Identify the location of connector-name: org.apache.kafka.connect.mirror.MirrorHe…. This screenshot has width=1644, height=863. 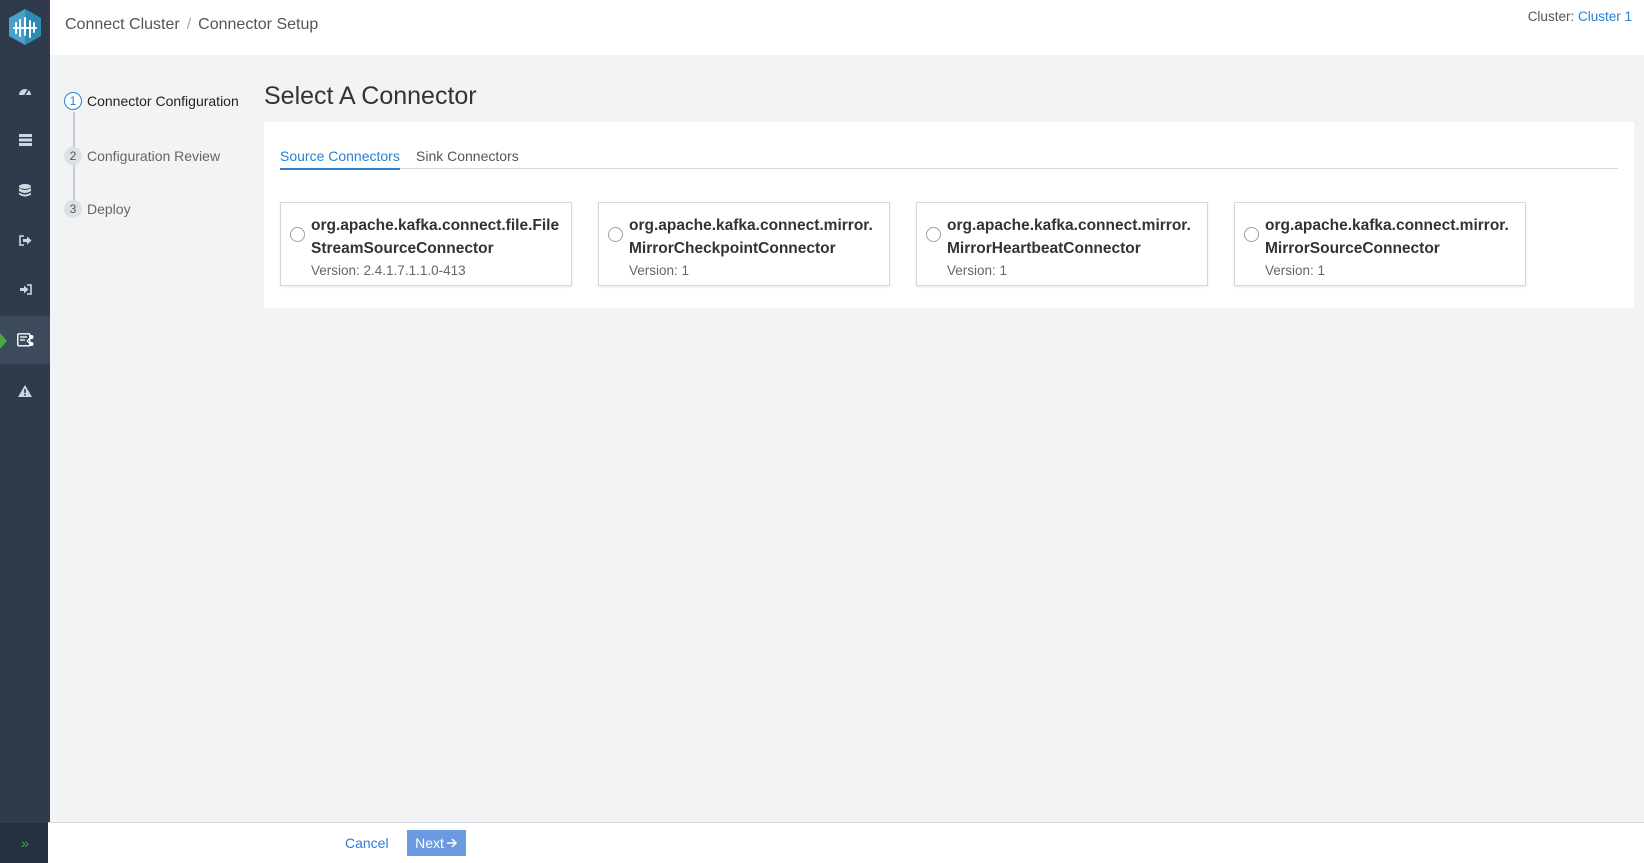
(1069, 237).